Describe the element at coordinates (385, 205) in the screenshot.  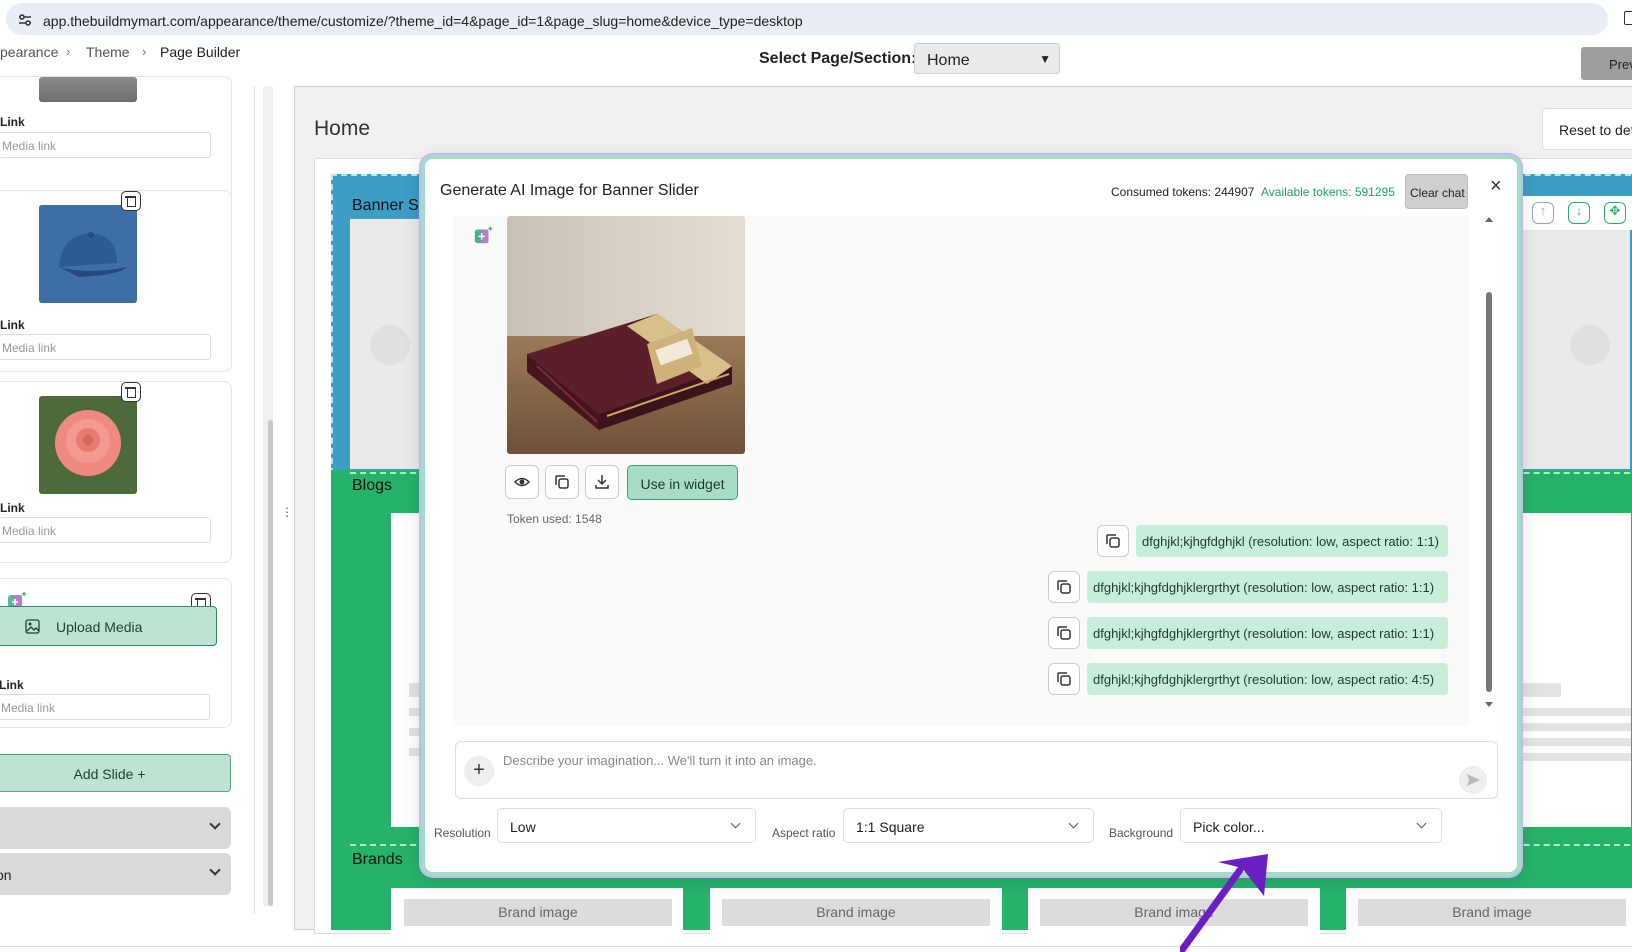
I see `banner-section-label: Banner S` at that location.